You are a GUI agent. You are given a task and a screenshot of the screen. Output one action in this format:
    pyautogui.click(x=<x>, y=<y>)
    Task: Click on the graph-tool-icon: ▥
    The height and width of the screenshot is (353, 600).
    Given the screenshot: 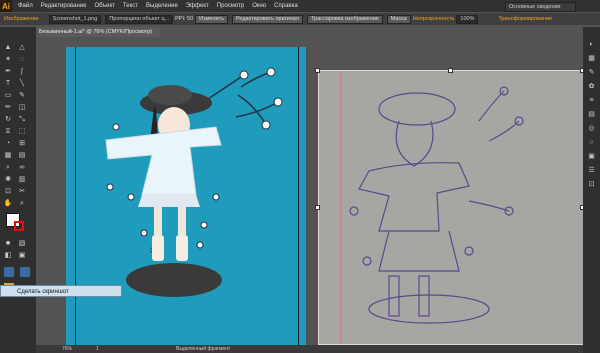 What is the action you would take?
    pyautogui.click(x=22, y=179)
    